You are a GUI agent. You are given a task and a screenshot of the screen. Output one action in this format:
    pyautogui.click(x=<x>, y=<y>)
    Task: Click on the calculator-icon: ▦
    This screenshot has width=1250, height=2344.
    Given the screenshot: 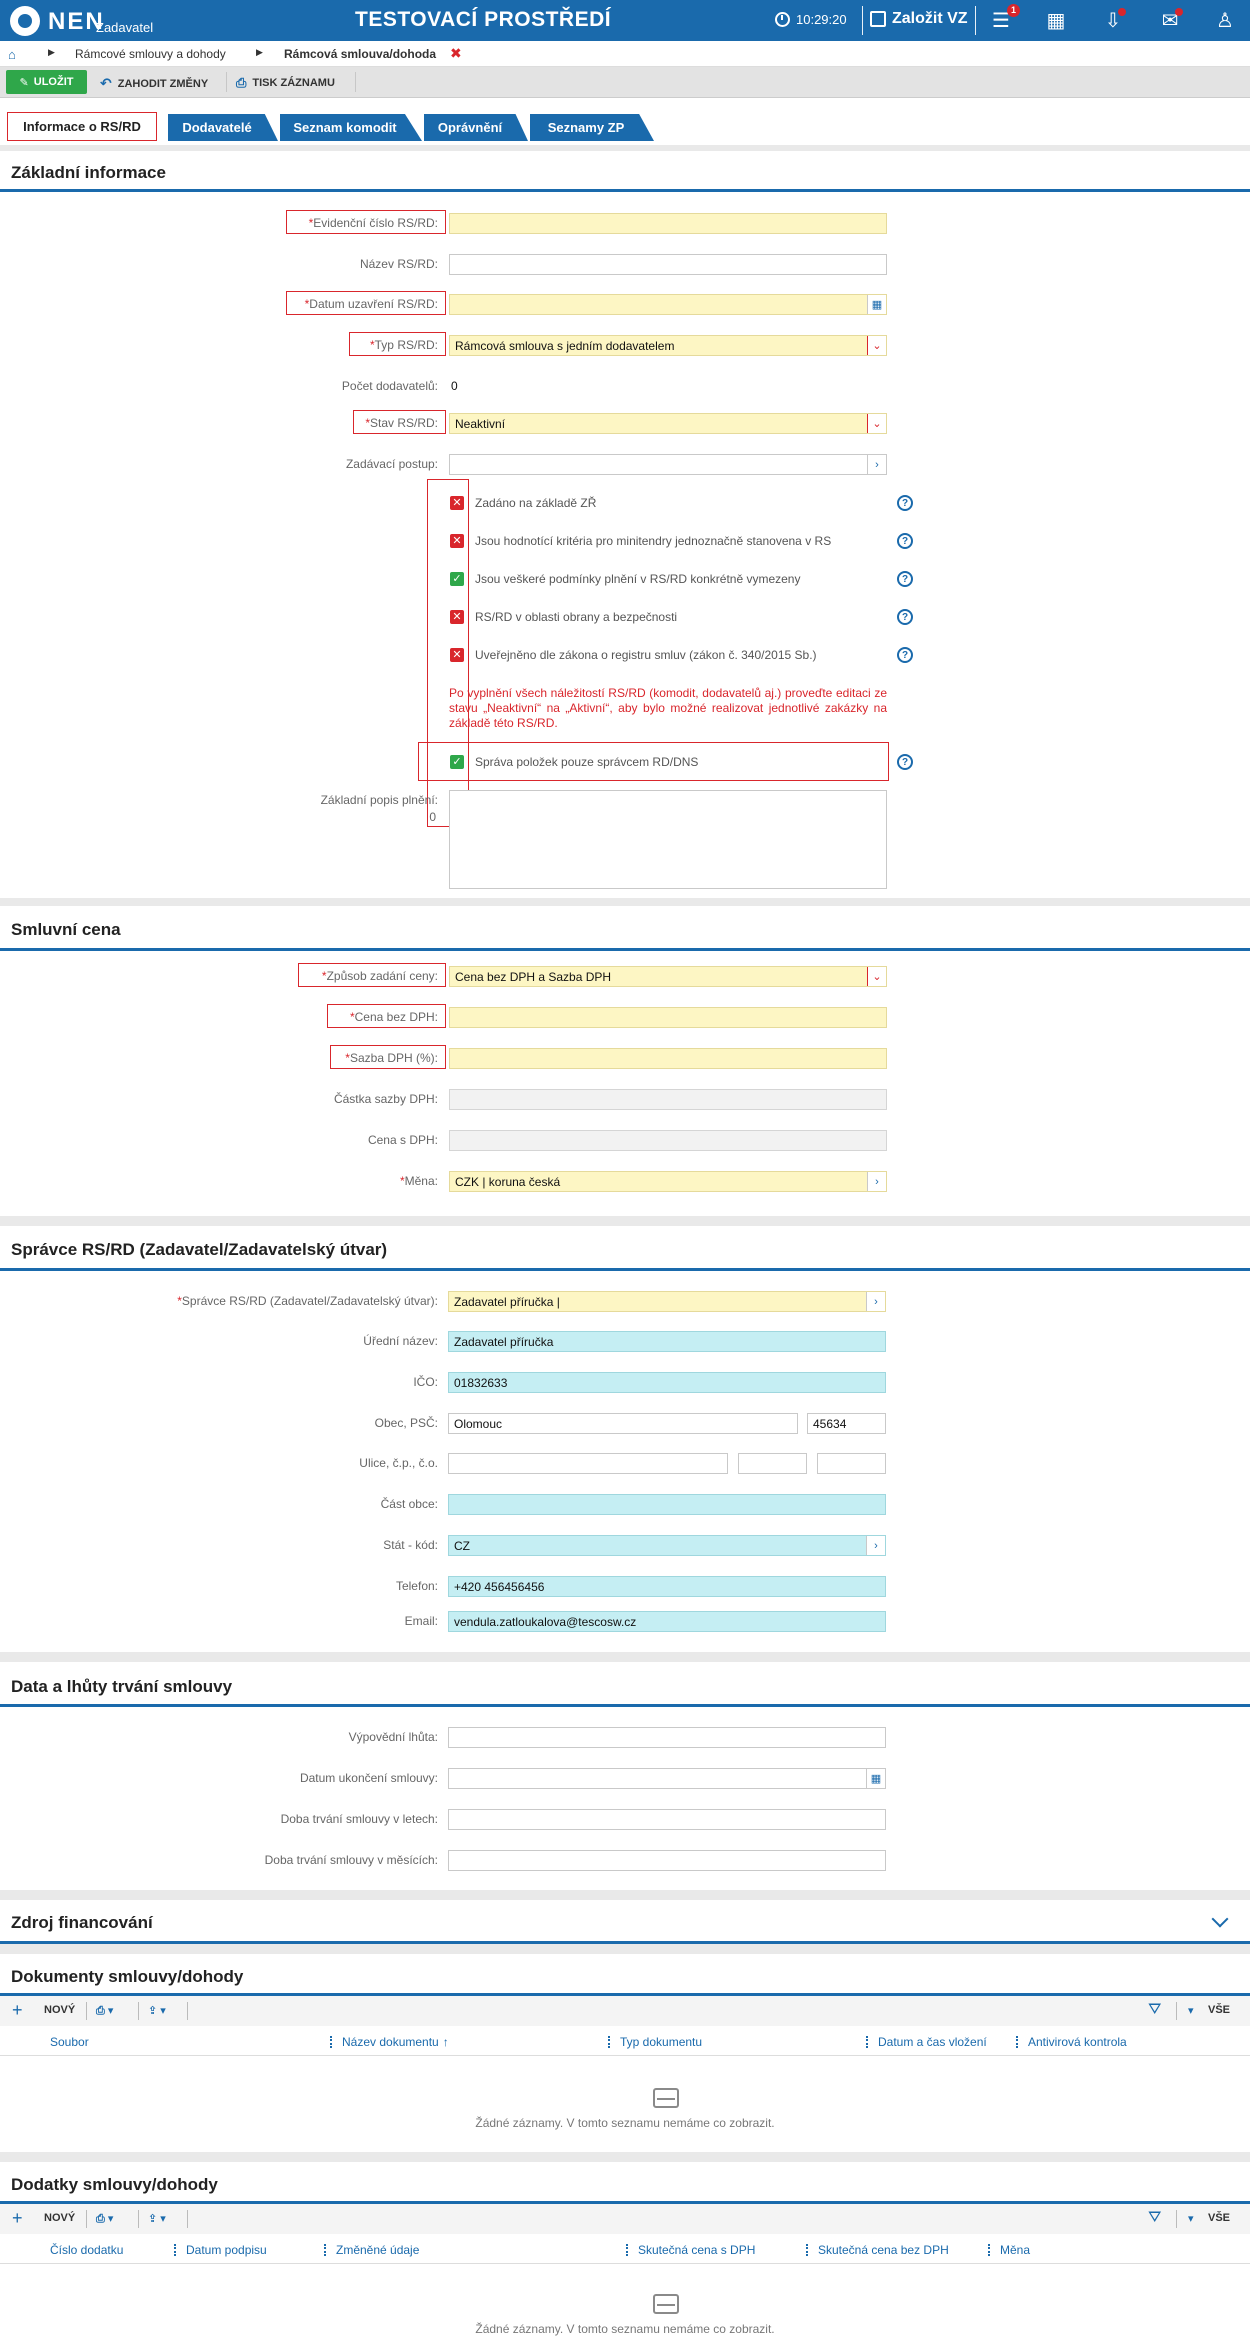 What is the action you would take?
    pyautogui.click(x=1056, y=20)
    